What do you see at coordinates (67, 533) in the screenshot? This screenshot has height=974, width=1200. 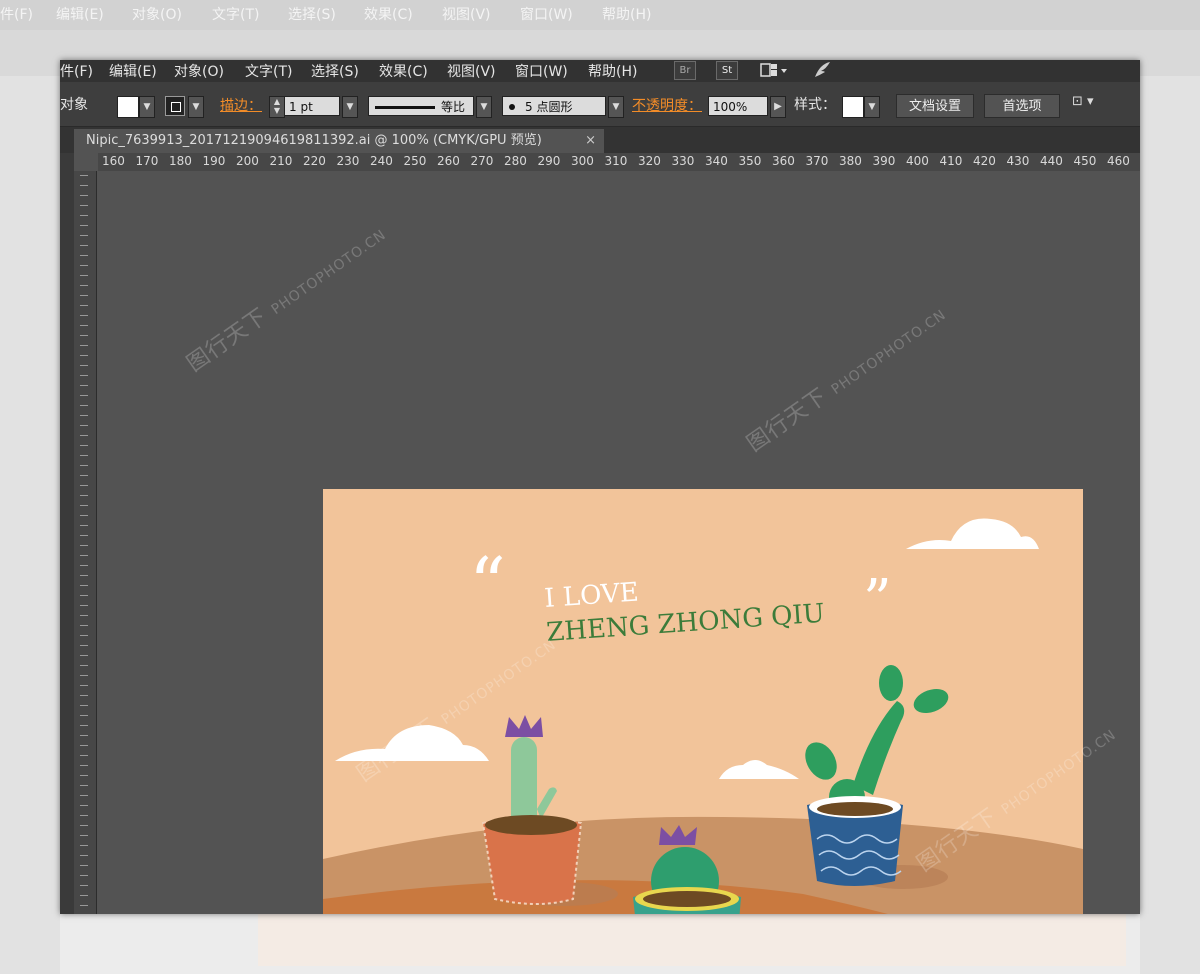 I see `tools-panel-edge` at bounding box center [67, 533].